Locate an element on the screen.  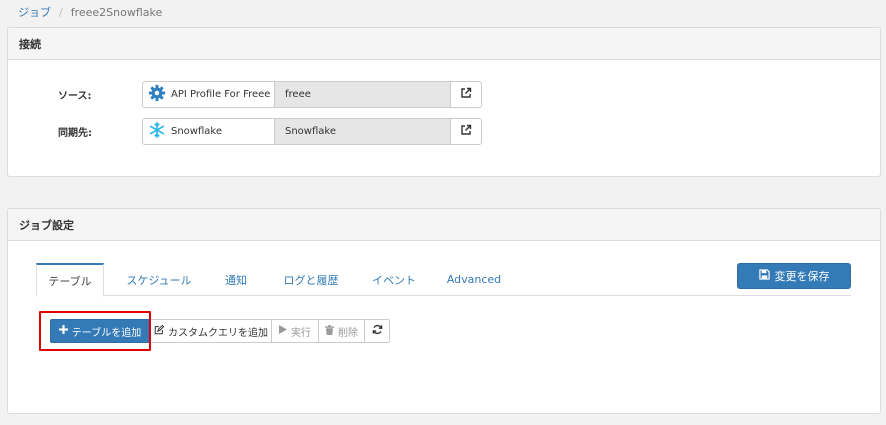
breadcrumb-current: freee2Snowflake is located at coordinates (116, 12).